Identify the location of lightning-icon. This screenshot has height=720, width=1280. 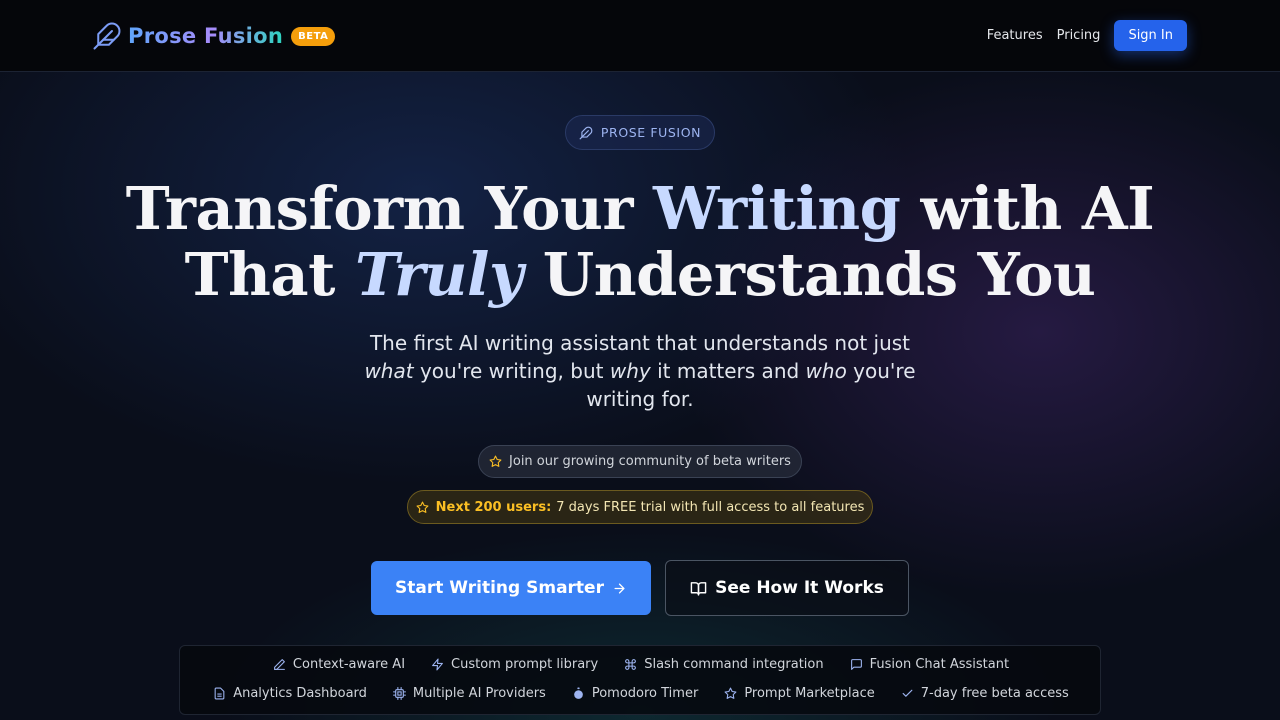
(437, 664).